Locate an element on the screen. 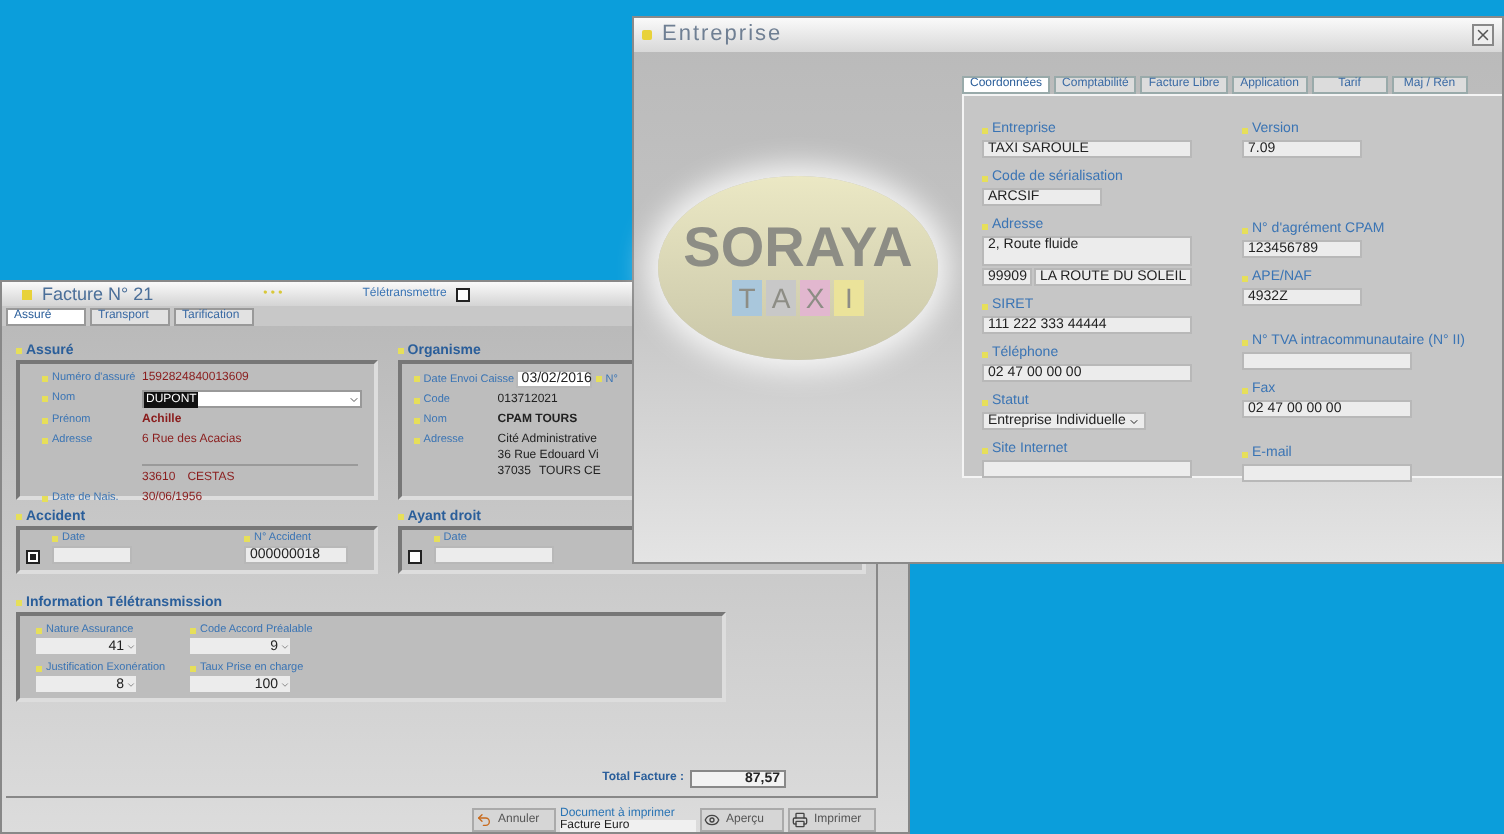 This screenshot has width=1504, height=834. eye-icon is located at coordinates (712, 820).